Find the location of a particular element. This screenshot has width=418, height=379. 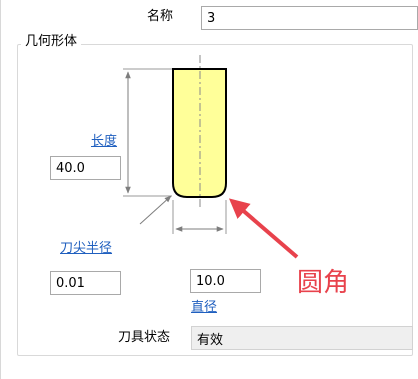

corner-radius-link: 刀尖半径 is located at coordinates (86, 249).